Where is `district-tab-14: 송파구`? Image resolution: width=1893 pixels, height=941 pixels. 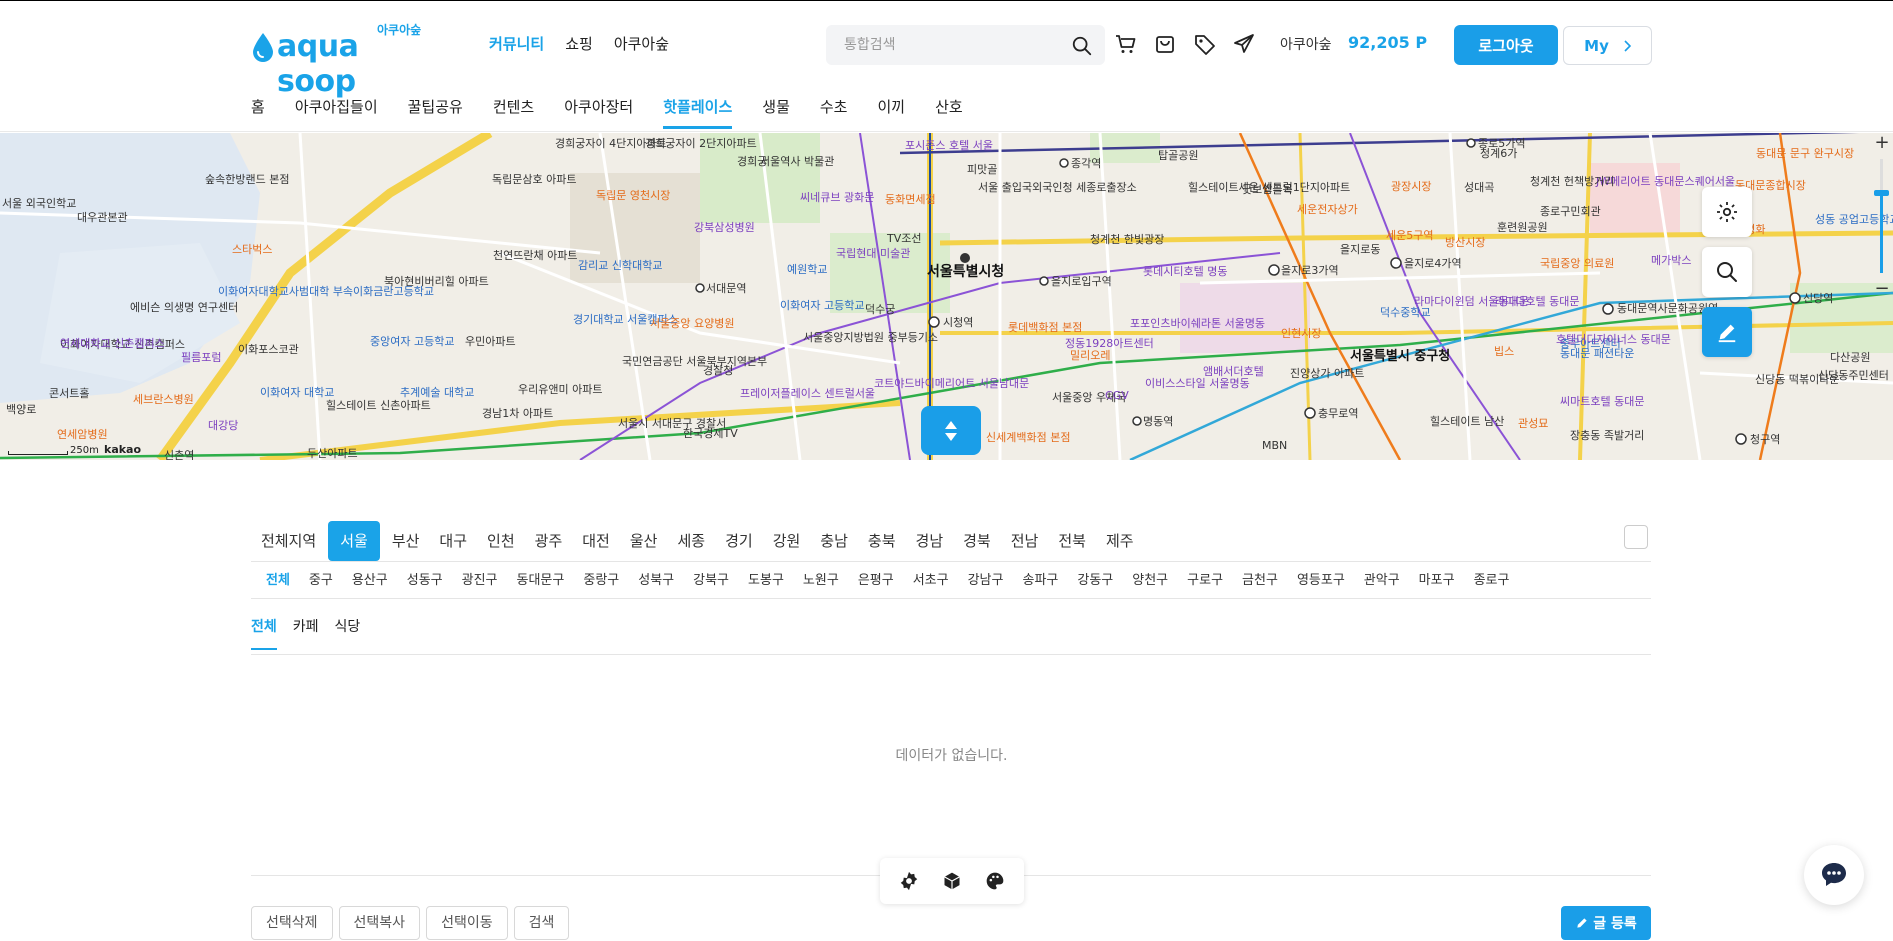
district-tab-14: 송파구 is located at coordinates (1040, 578).